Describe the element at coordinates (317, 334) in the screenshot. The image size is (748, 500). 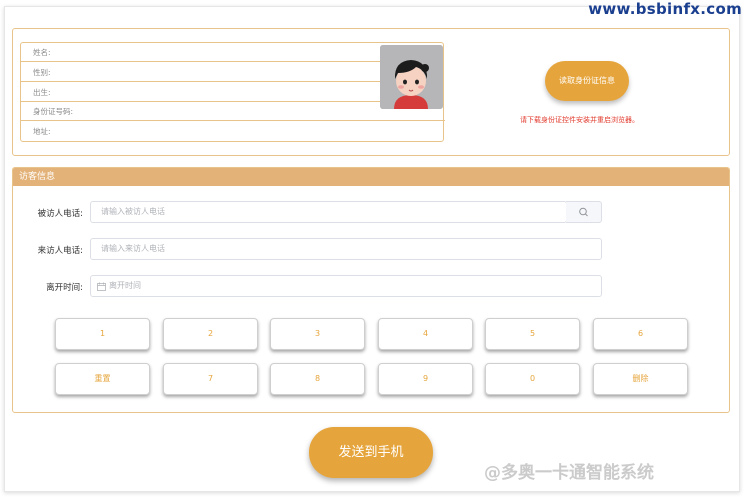
I see `key-3: 3` at that location.